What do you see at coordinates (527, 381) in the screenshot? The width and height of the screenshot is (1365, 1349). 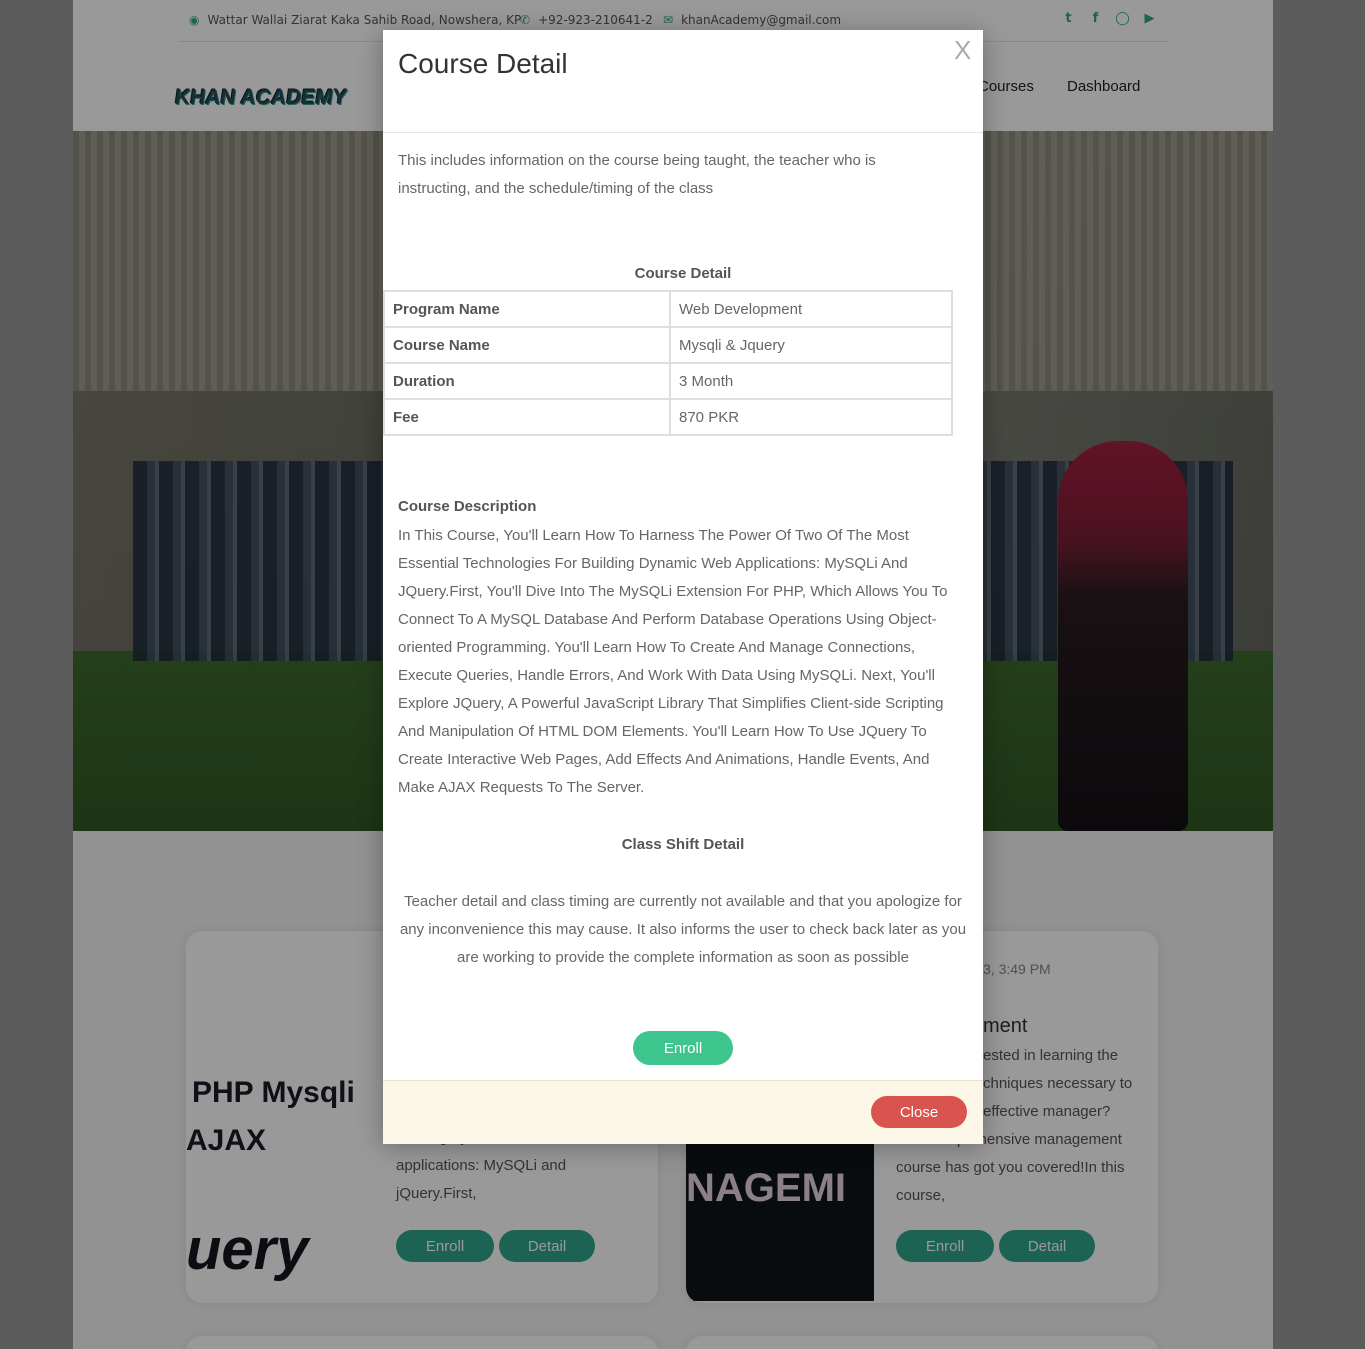 I see `table-key: Duration` at bounding box center [527, 381].